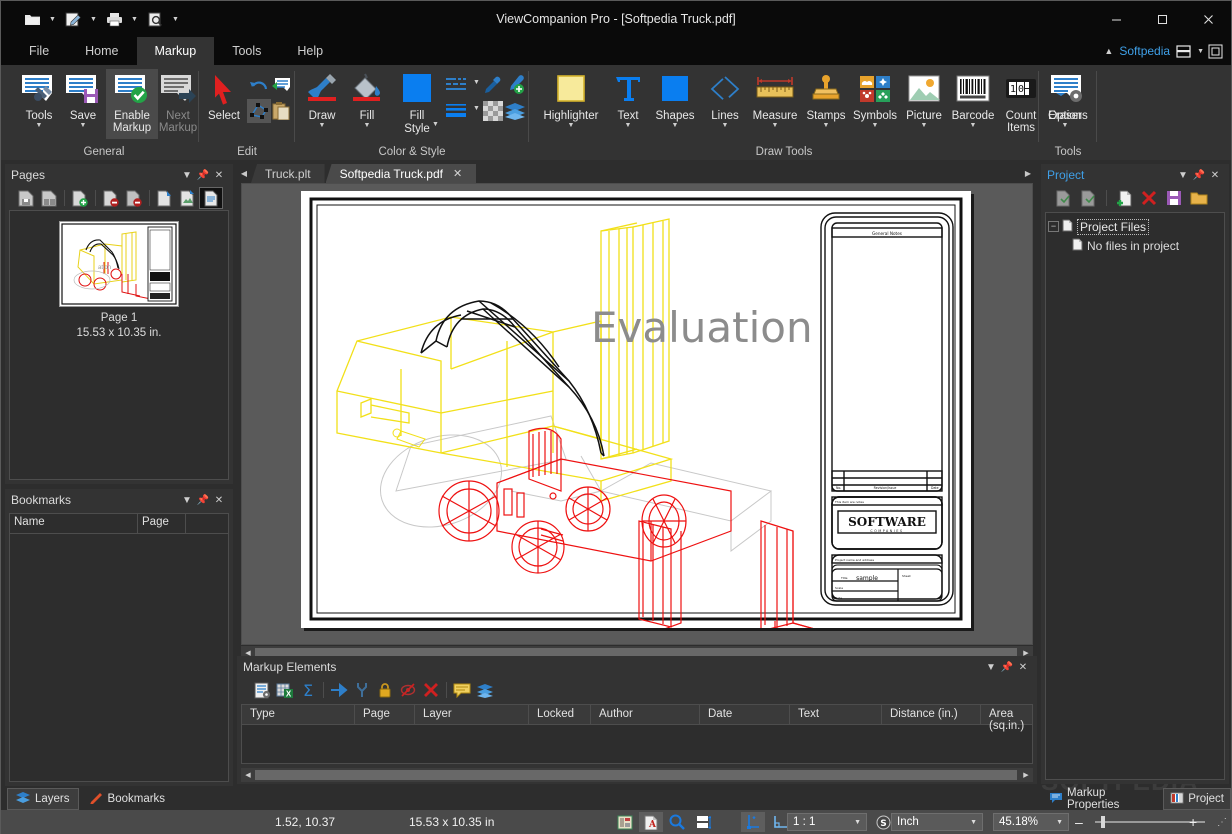  I want to click on collapse-ribbon-icon: ▲, so click(1108, 51).